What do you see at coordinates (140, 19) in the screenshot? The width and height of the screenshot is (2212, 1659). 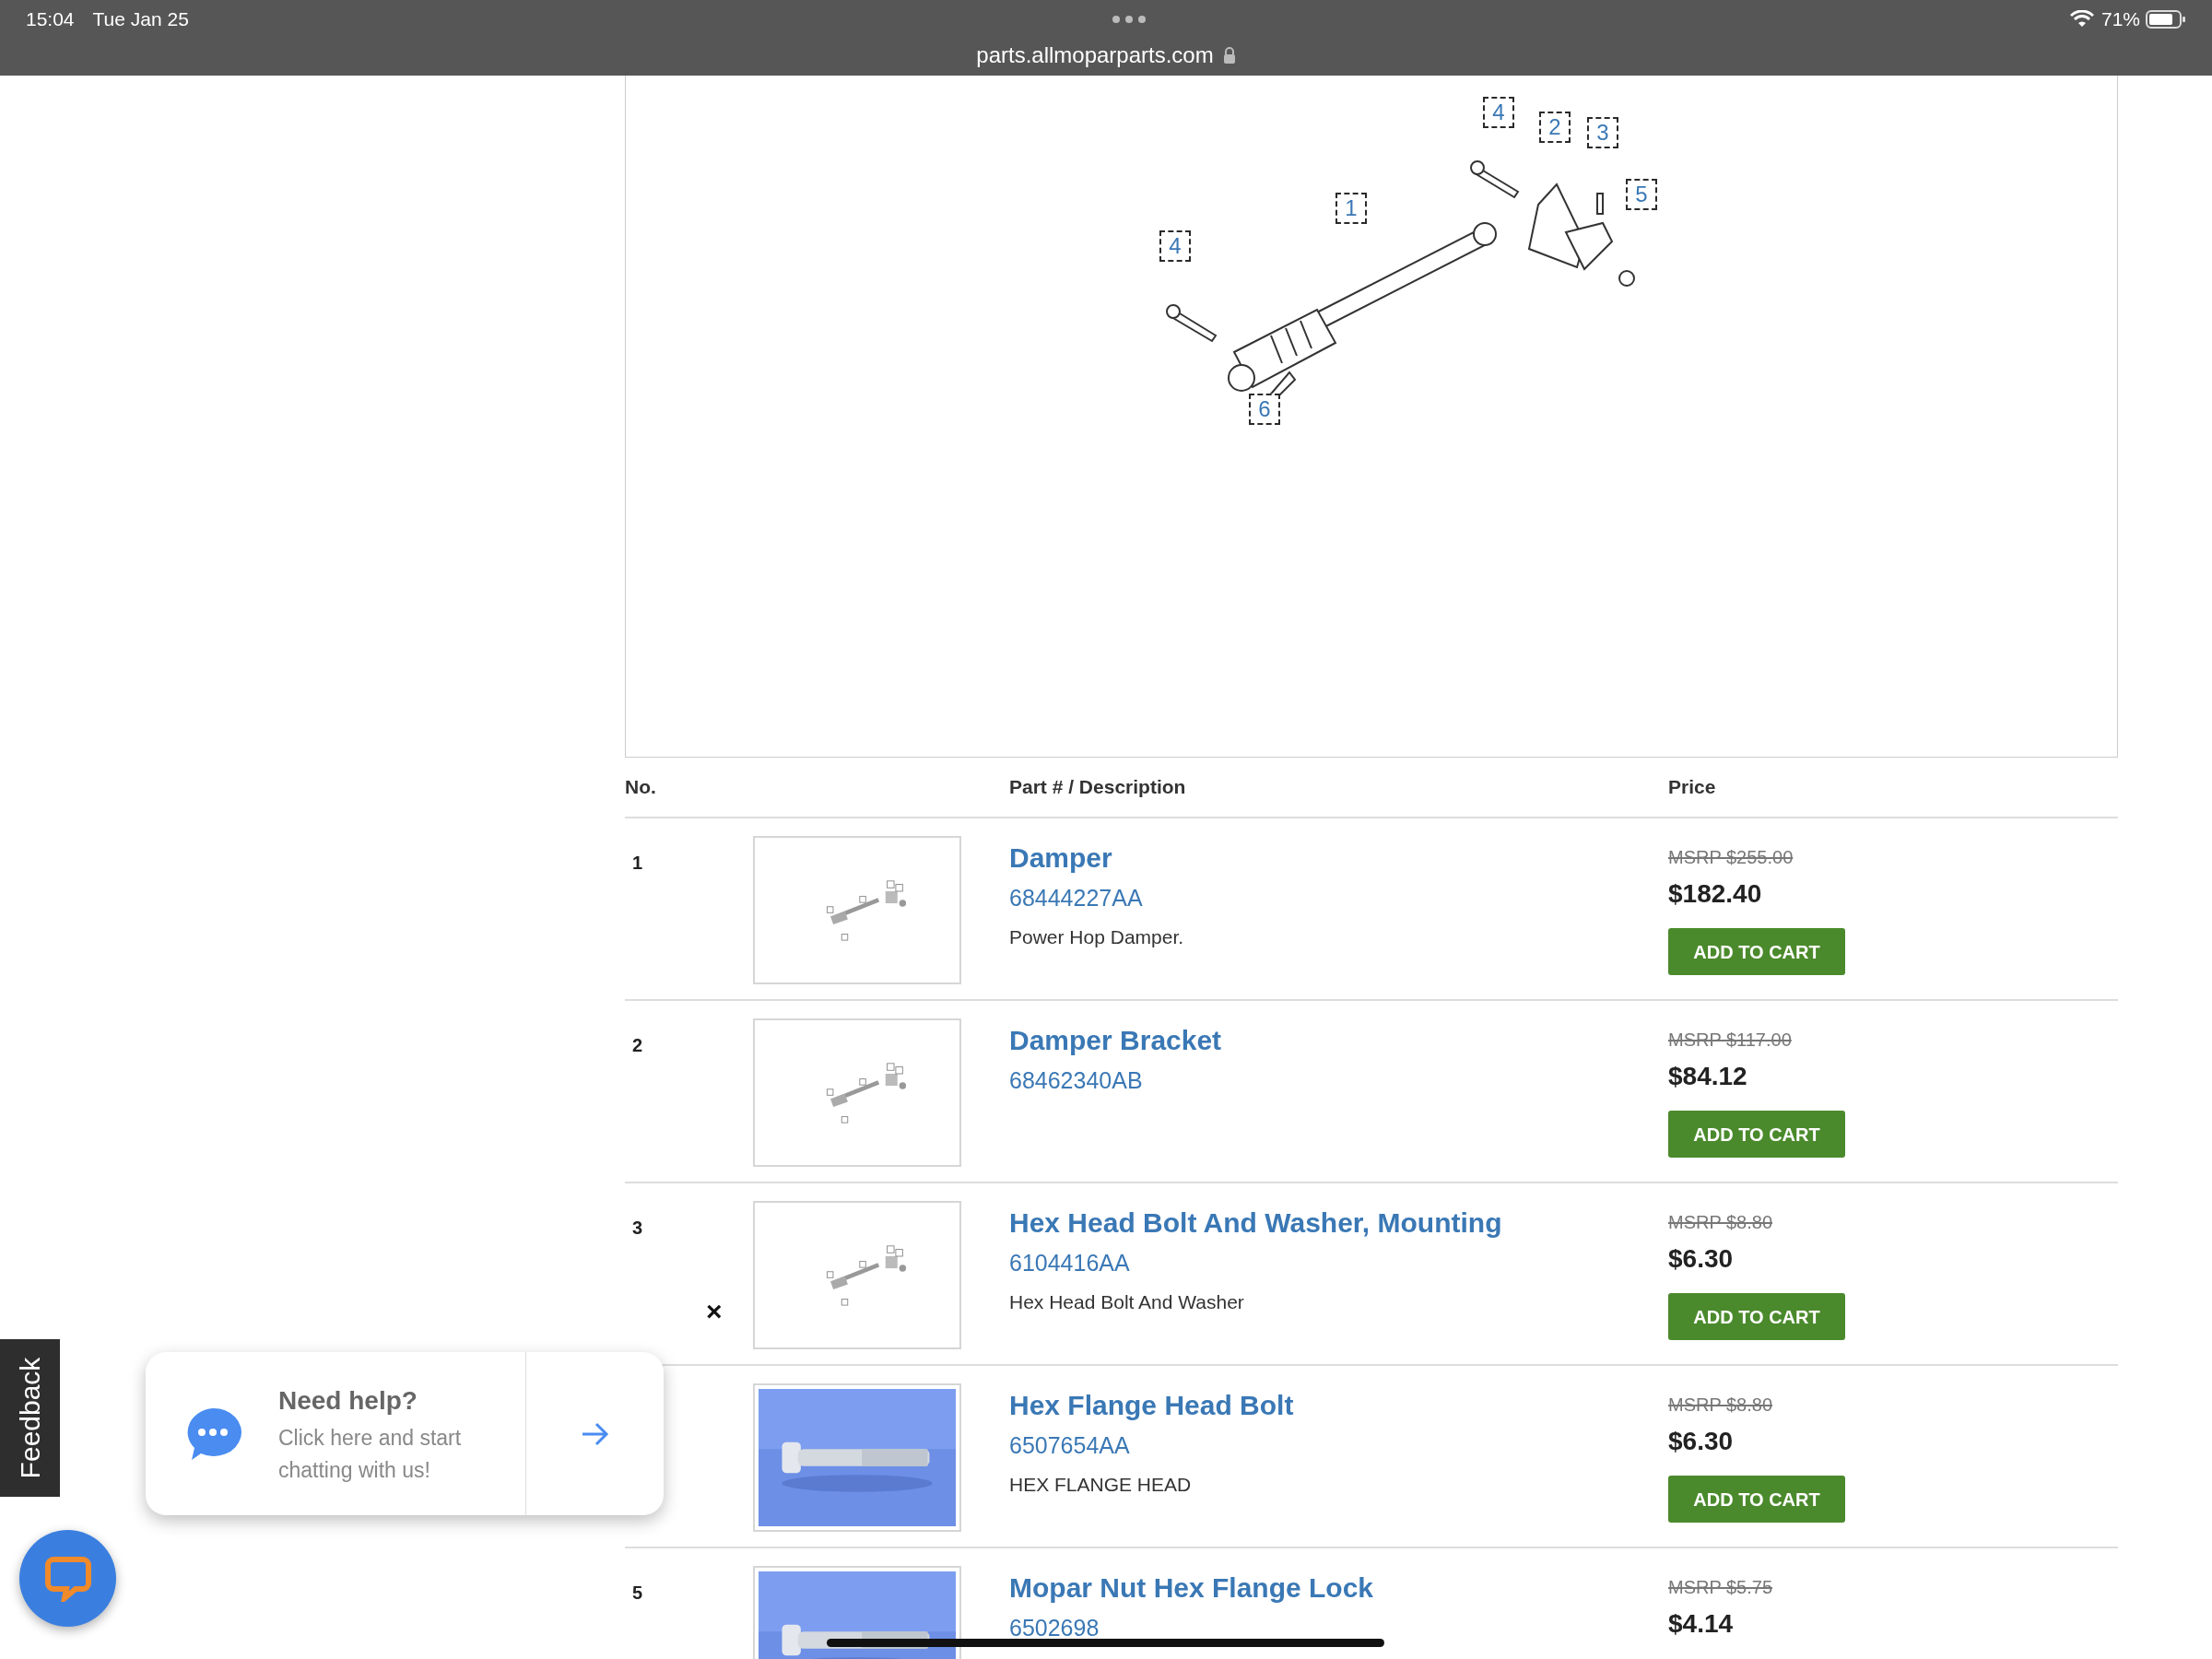 I see `status-date: Tue Jan 25` at bounding box center [140, 19].